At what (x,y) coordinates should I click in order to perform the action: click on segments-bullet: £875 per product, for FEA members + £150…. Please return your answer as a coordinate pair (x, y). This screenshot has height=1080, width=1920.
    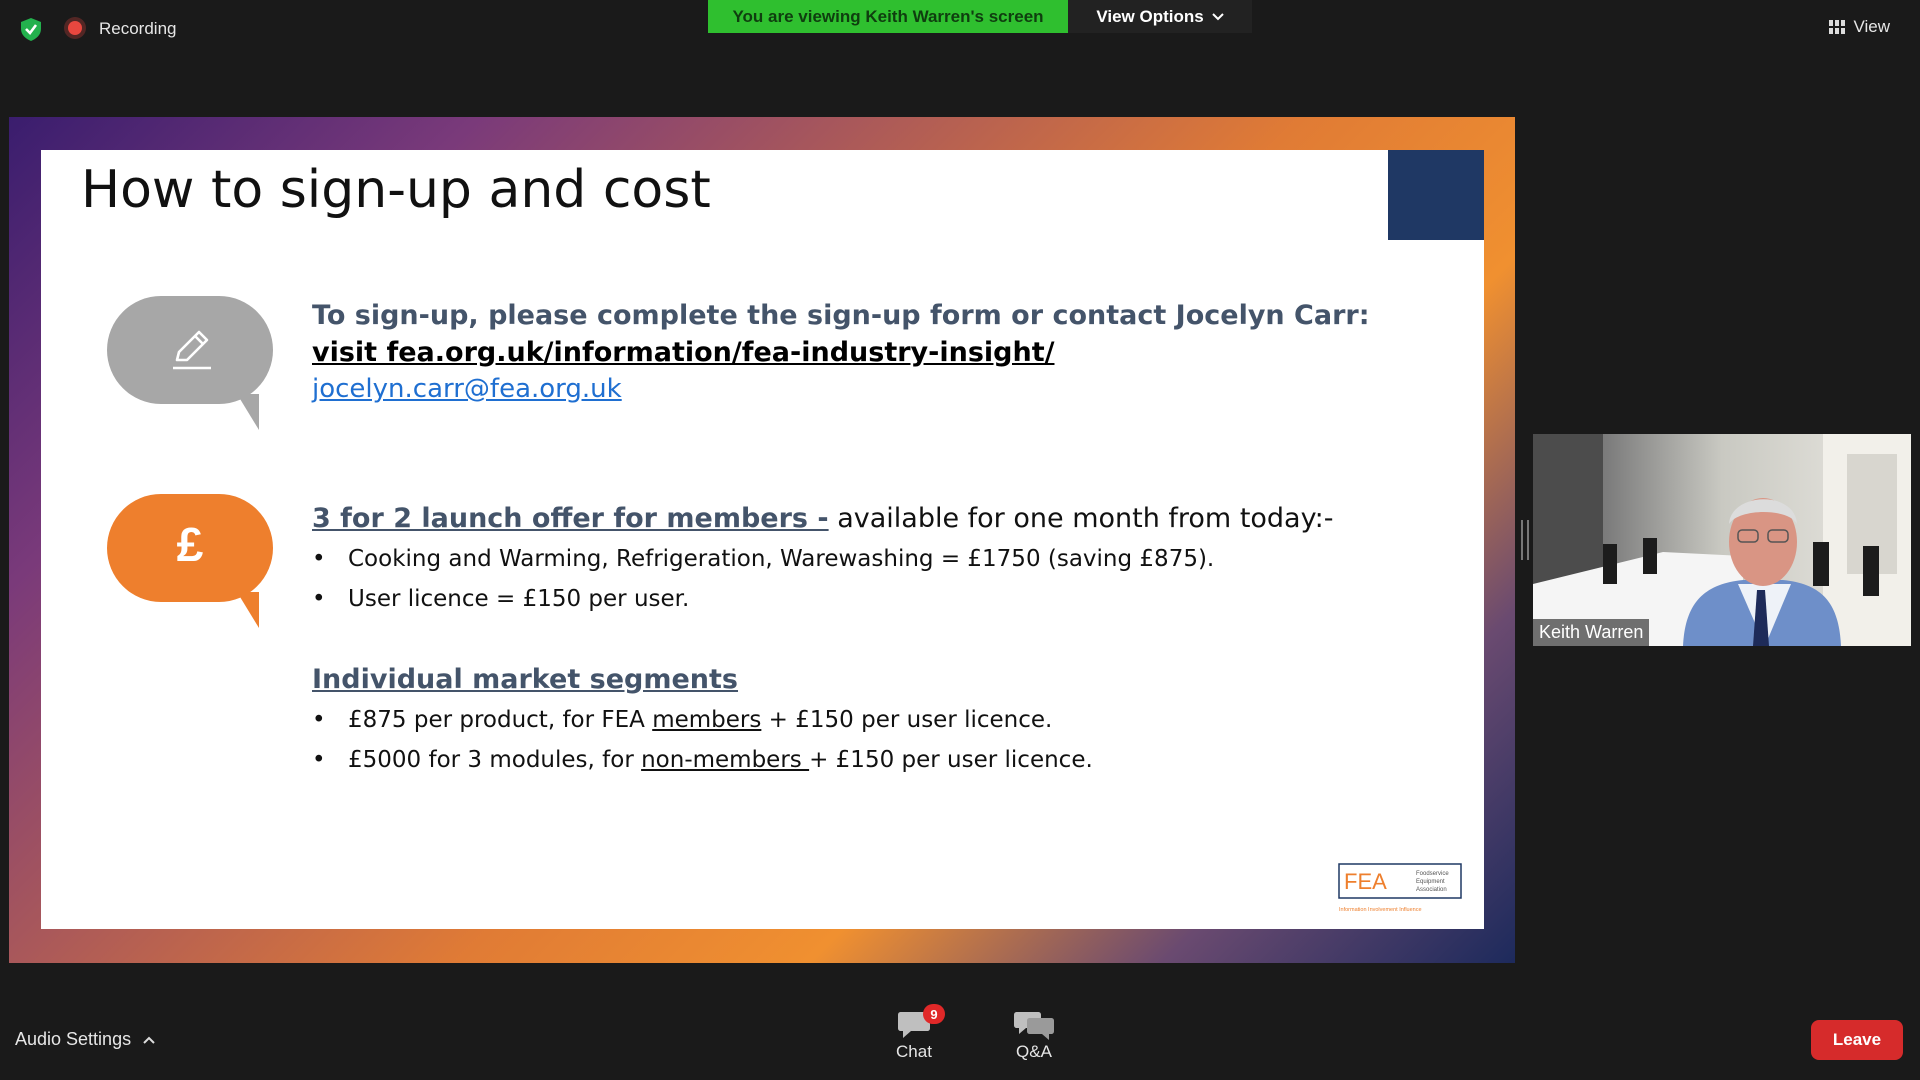
    Looking at the image, I should click on (702, 720).